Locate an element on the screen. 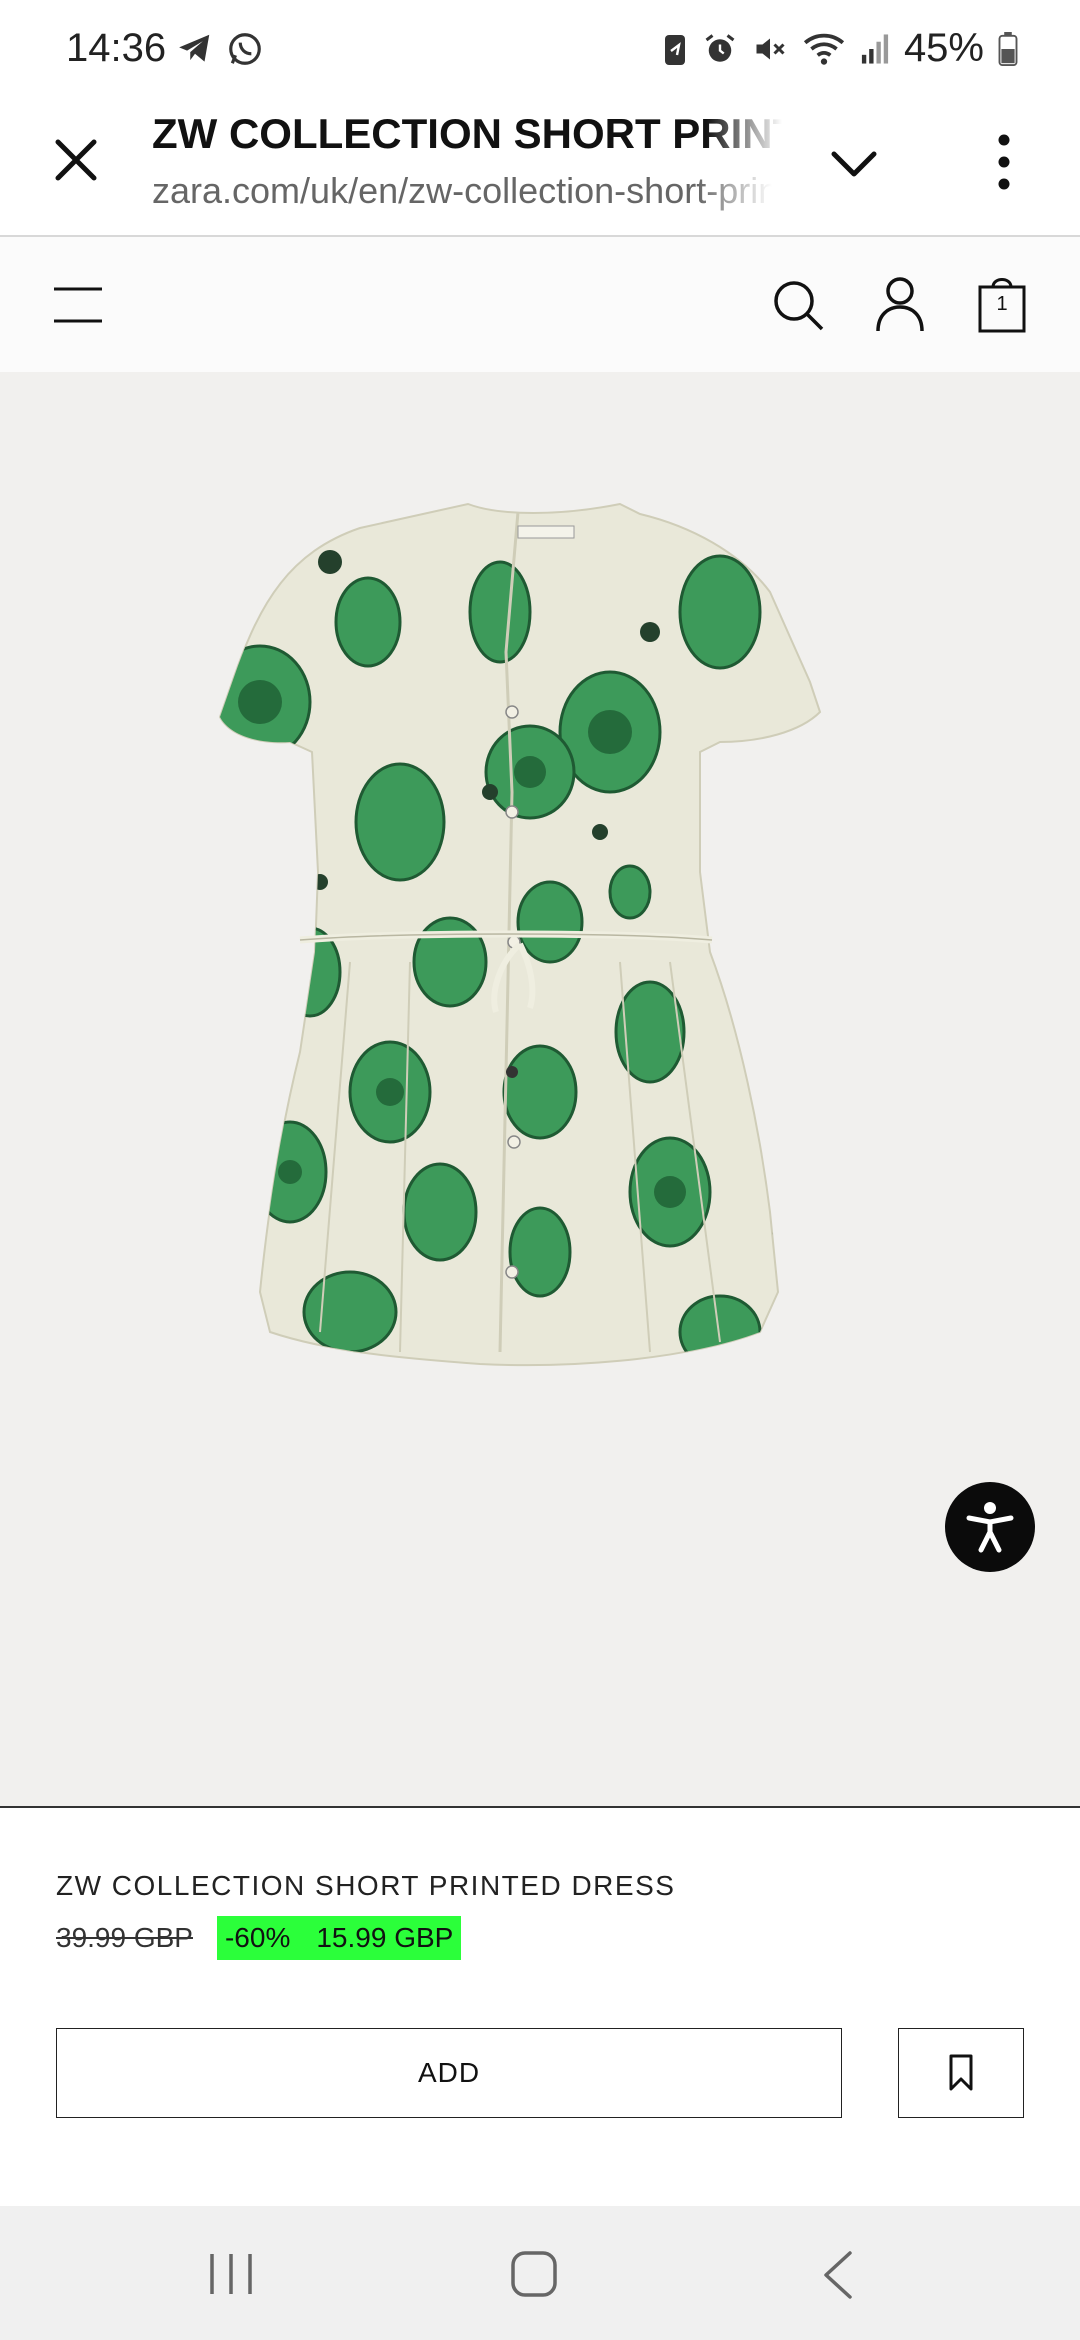 This screenshot has width=1080, height=2340. add-to-bag-button: ADD is located at coordinates (449, 2073).